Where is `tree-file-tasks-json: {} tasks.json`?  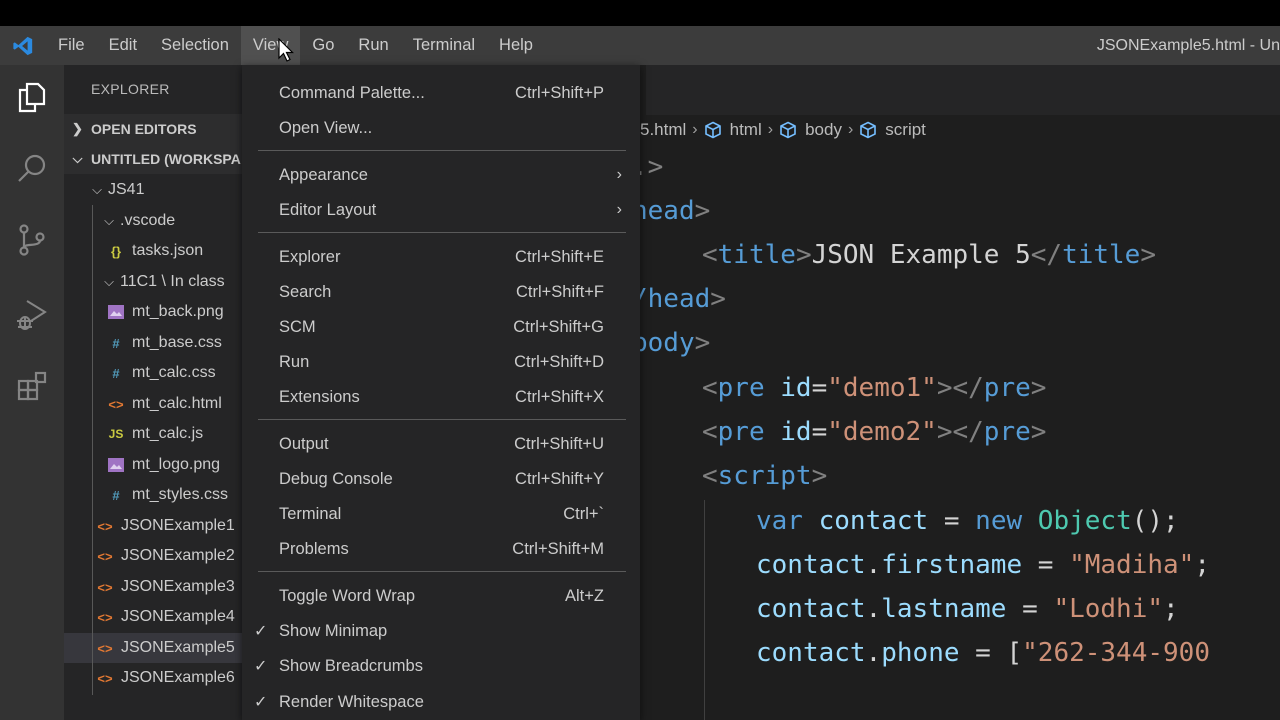 tree-file-tasks-json: {} tasks.json is located at coordinates (153, 251).